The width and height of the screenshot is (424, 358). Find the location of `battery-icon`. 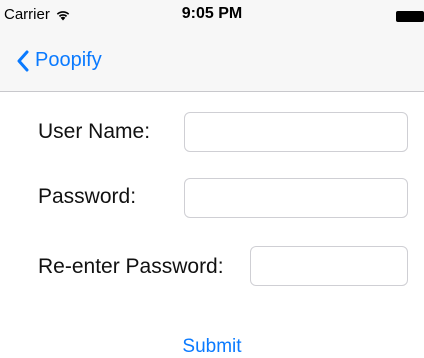

battery-icon is located at coordinates (410, 16).